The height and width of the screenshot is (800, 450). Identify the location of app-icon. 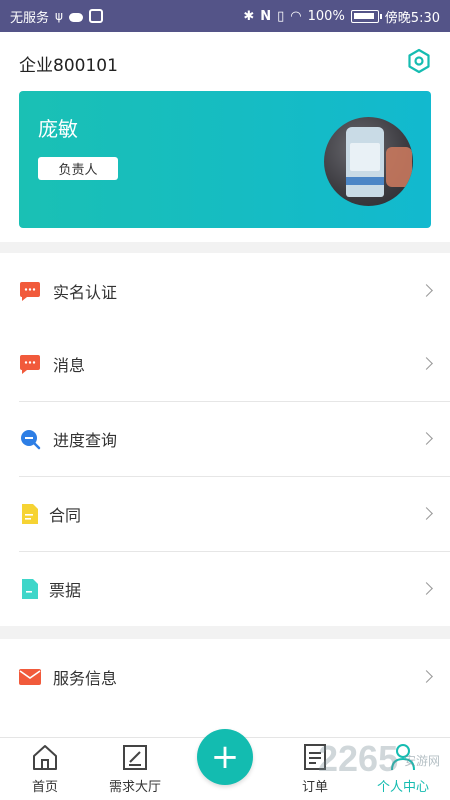
(95, 16).